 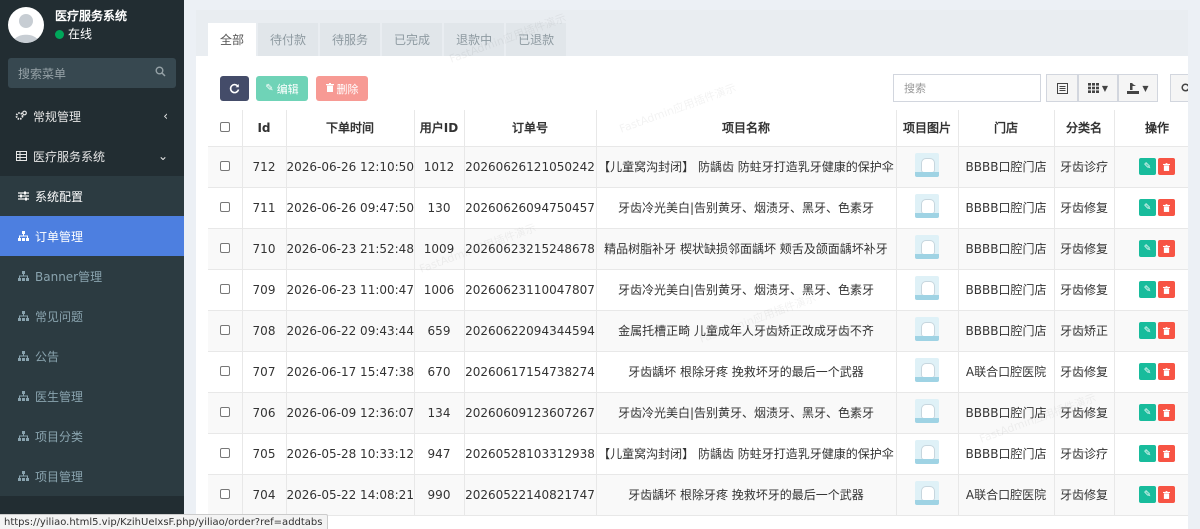 I want to click on cell-id: 707, so click(x=264, y=372).